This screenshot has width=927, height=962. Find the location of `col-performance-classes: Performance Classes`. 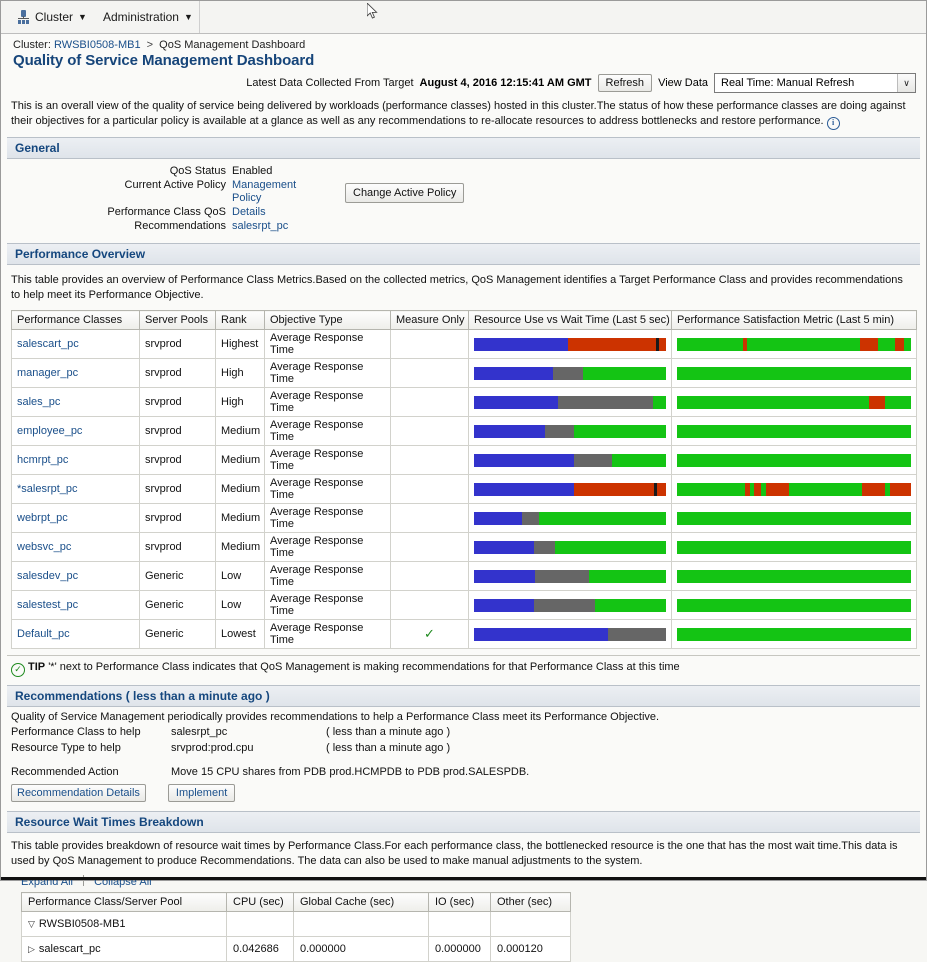

col-performance-classes: Performance Classes is located at coordinates (75, 320).